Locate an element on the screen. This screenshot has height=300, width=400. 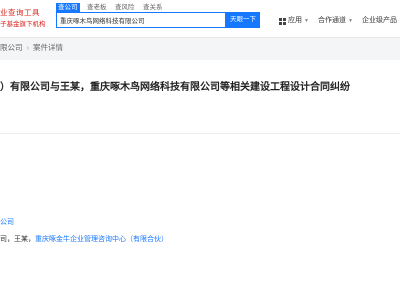
search-button: 天眼一下 is located at coordinates (243, 20).